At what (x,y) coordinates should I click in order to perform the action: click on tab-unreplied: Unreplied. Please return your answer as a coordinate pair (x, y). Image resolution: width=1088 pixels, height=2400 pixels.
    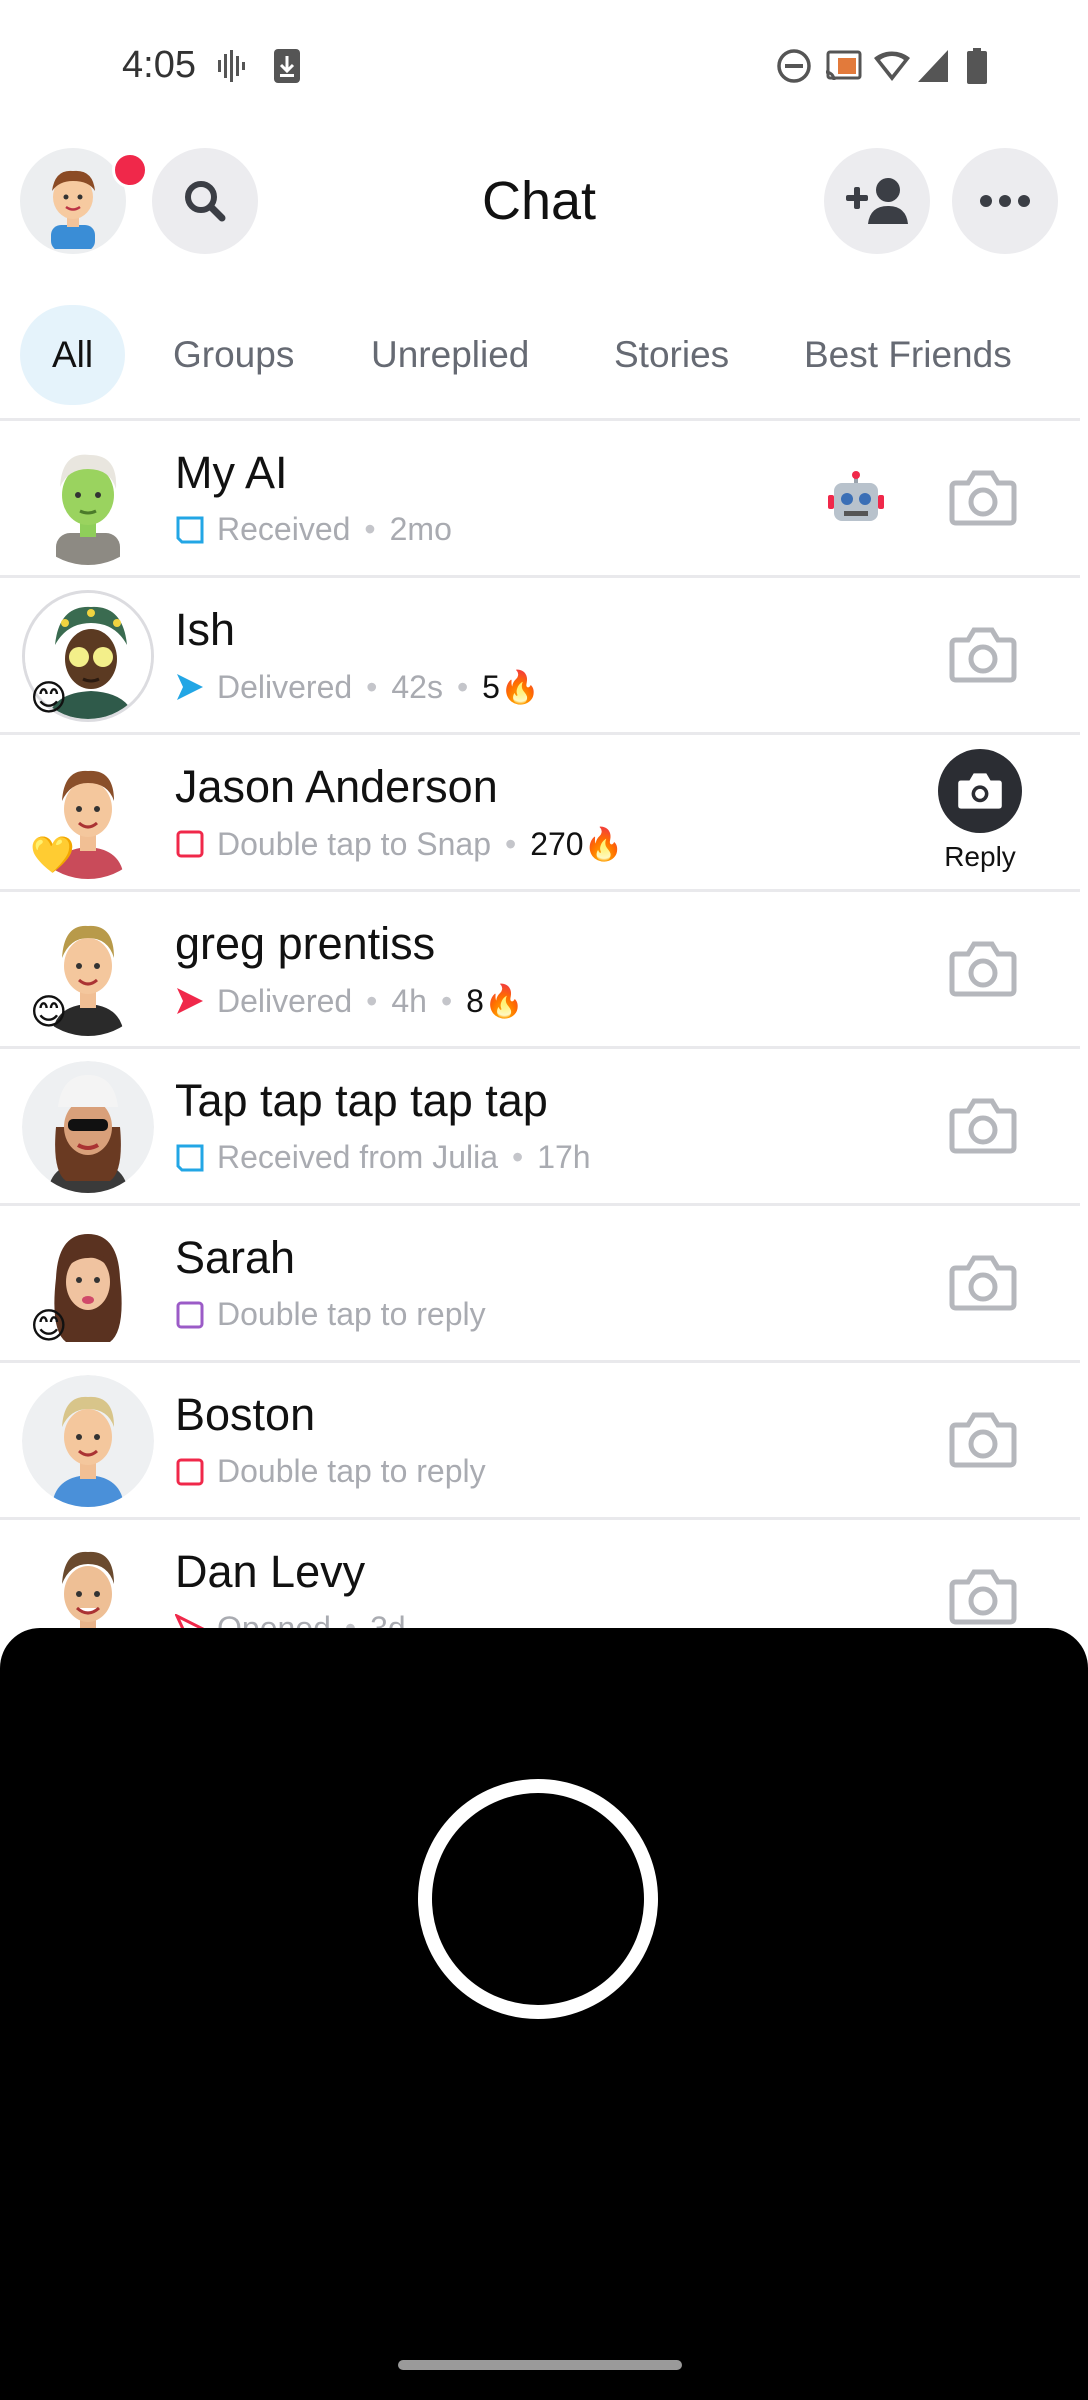
    Looking at the image, I should click on (450, 355).